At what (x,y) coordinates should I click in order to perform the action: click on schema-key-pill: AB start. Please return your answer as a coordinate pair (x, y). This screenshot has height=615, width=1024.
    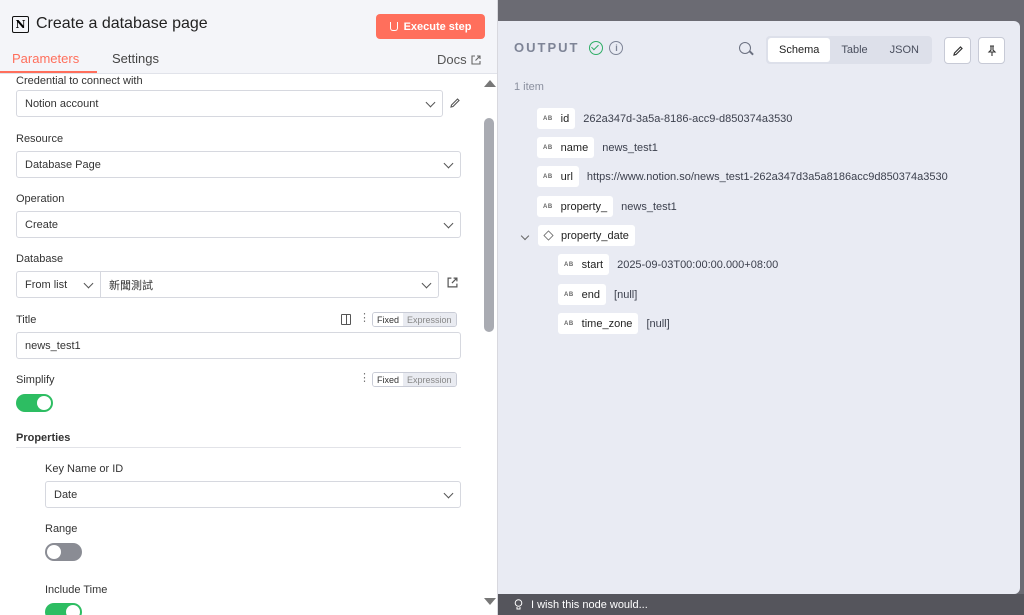
    Looking at the image, I should click on (584, 264).